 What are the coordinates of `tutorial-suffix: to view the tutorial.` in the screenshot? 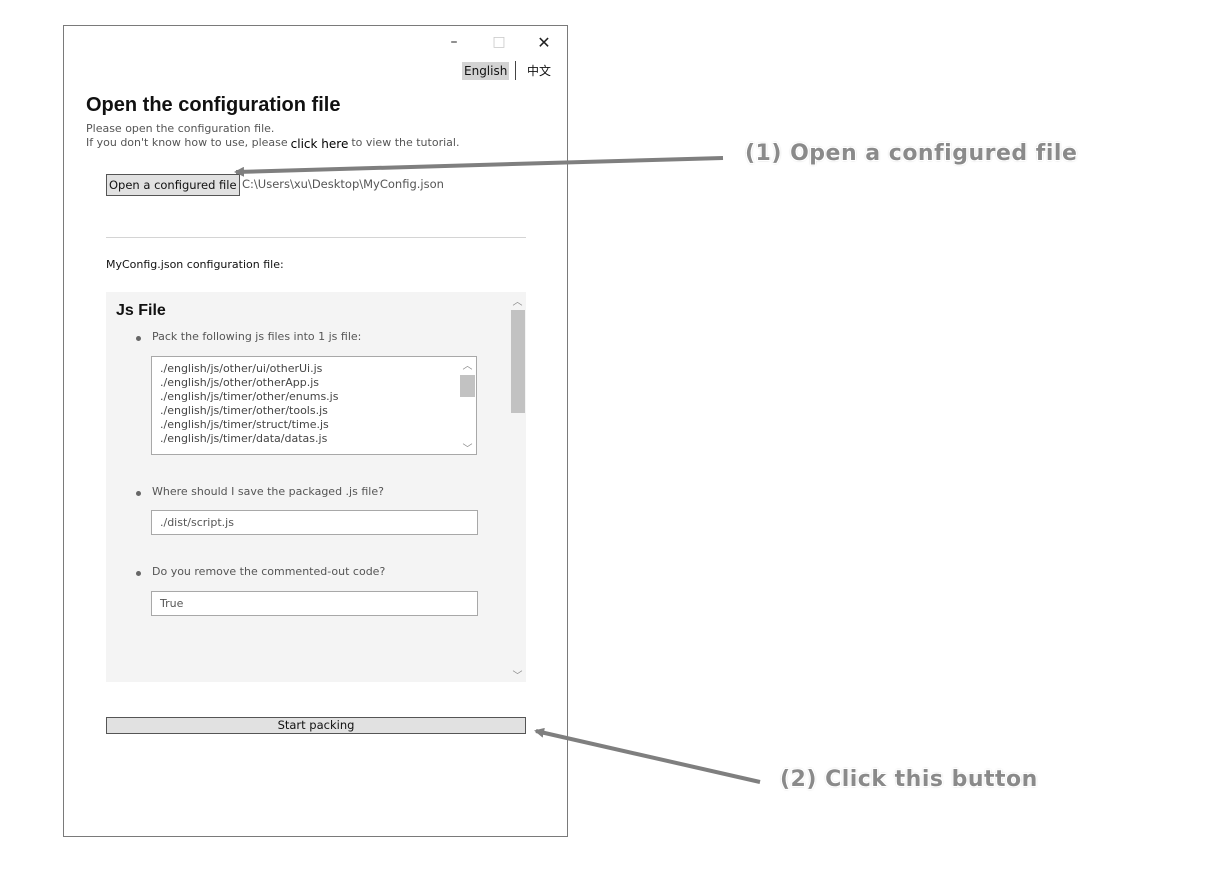 It's located at (405, 142).